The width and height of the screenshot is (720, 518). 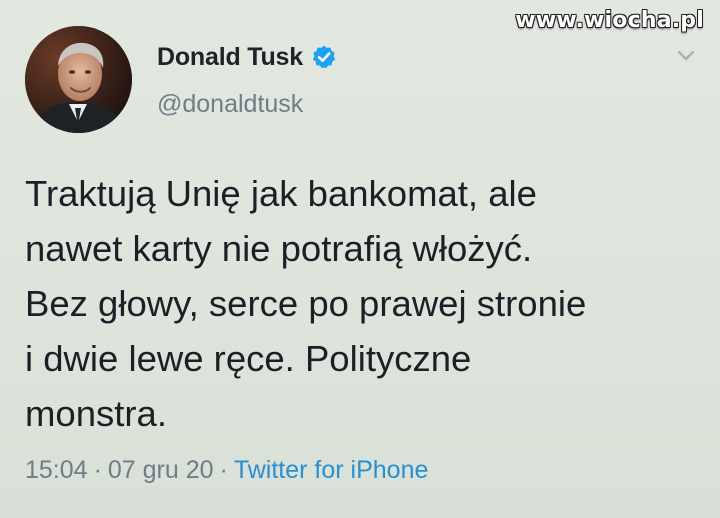 What do you see at coordinates (56, 470) in the screenshot?
I see `tweet-time: 15:04` at bounding box center [56, 470].